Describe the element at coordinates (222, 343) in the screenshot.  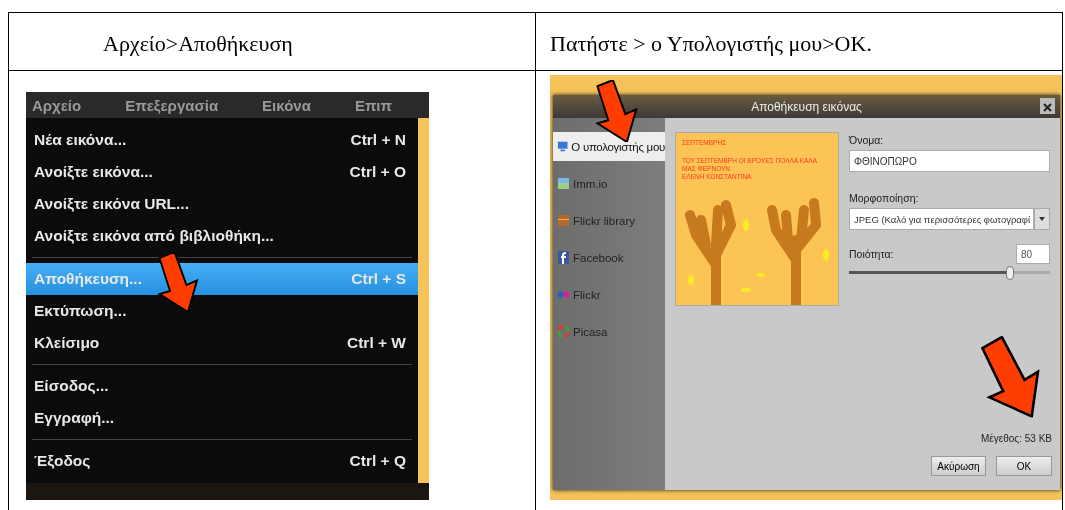
I see `menu-item: Κλείσιμο Ctrl + W` at that location.